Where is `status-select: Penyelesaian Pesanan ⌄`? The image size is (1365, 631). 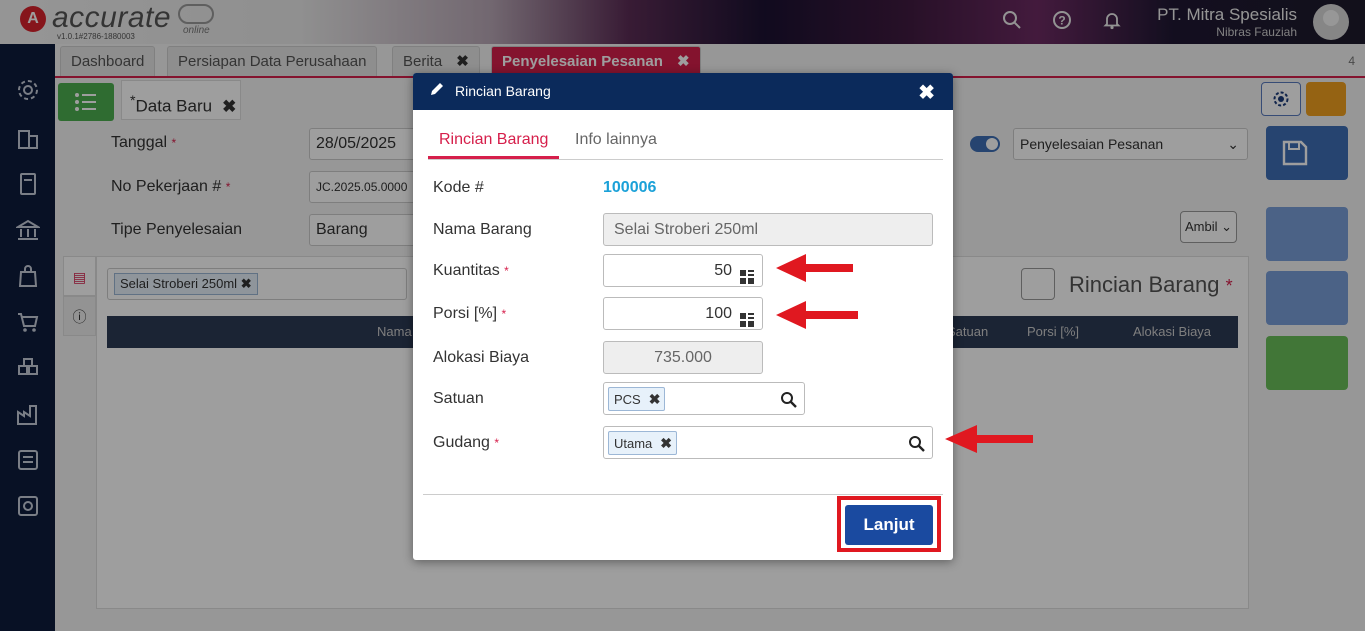
status-select: Penyelesaian Pesanan ⌄ is located at coordinates (1130, 144).